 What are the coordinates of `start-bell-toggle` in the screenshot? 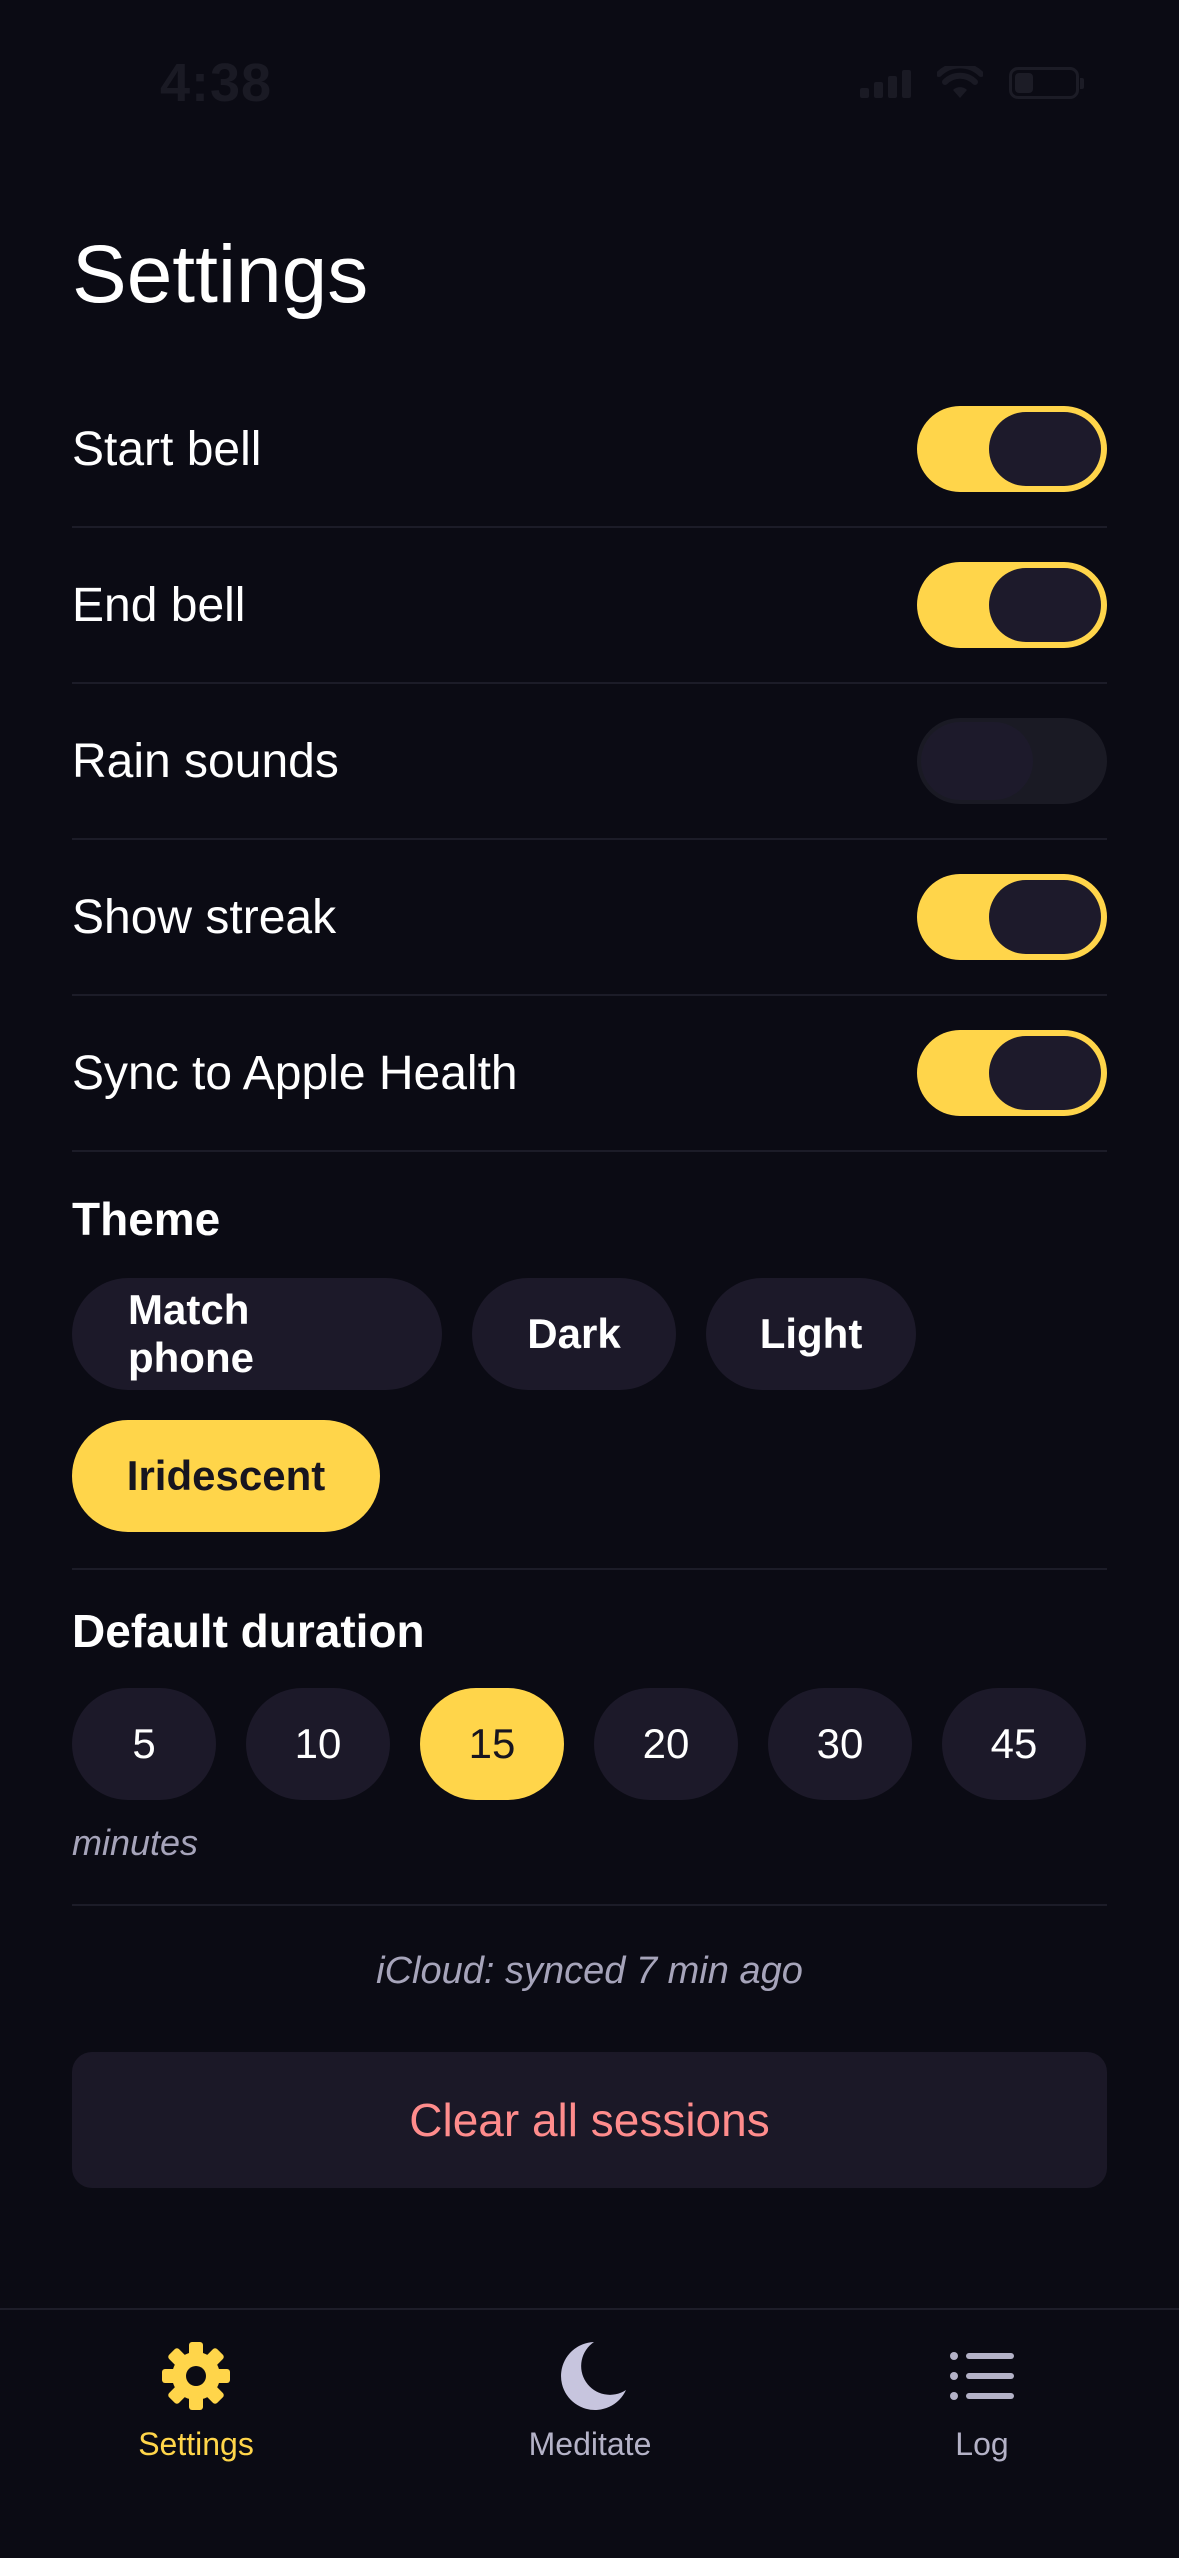 It's located at (1012, 449).